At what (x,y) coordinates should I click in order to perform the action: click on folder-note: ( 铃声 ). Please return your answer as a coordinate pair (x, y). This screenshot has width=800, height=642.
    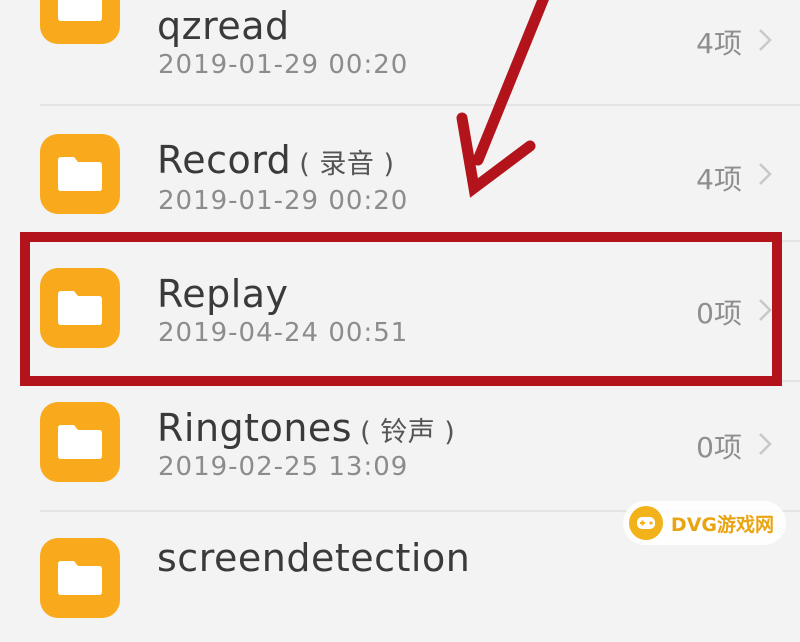
    Looking at the image, I should click on (408, 432).